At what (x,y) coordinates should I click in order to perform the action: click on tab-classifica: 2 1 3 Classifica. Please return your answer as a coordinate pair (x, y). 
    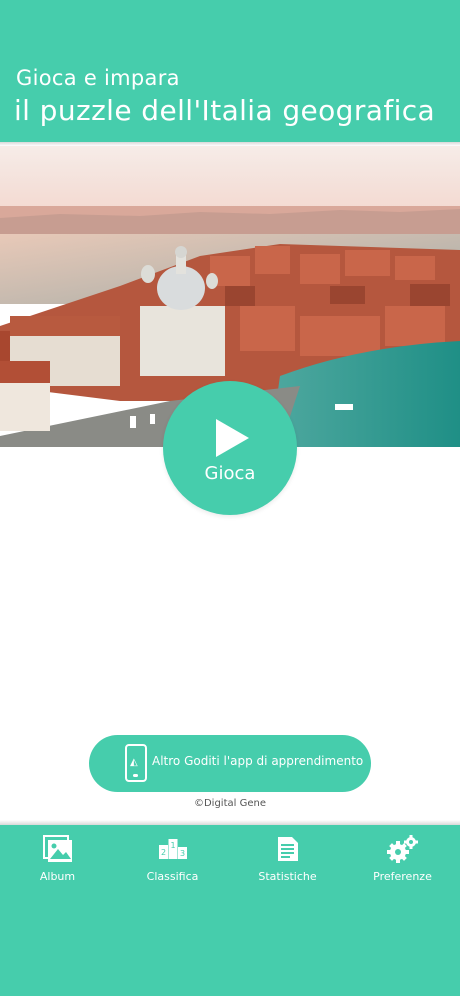
    Looking at the image, I should click on (172, 859).